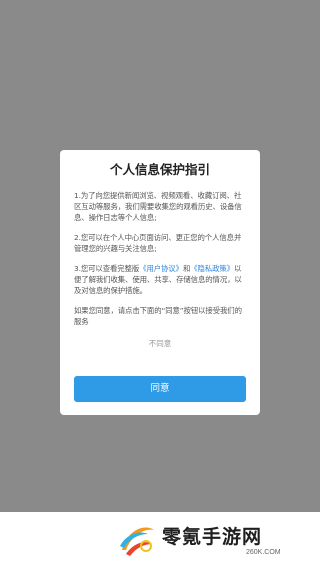 This screenshot has height=566, width=320. I want to click on paragraph-3-prefix: 3.您可以查看完整版, so click(107, 268).